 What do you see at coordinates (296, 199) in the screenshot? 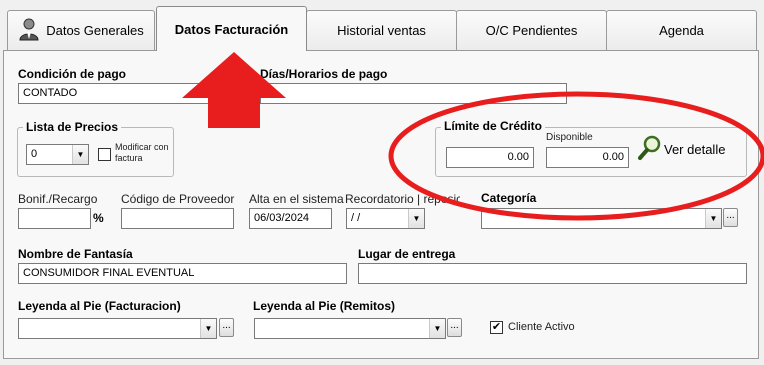
I see `alta-sistema-label: Alta en el sistema` at bounding box center [296, 199].